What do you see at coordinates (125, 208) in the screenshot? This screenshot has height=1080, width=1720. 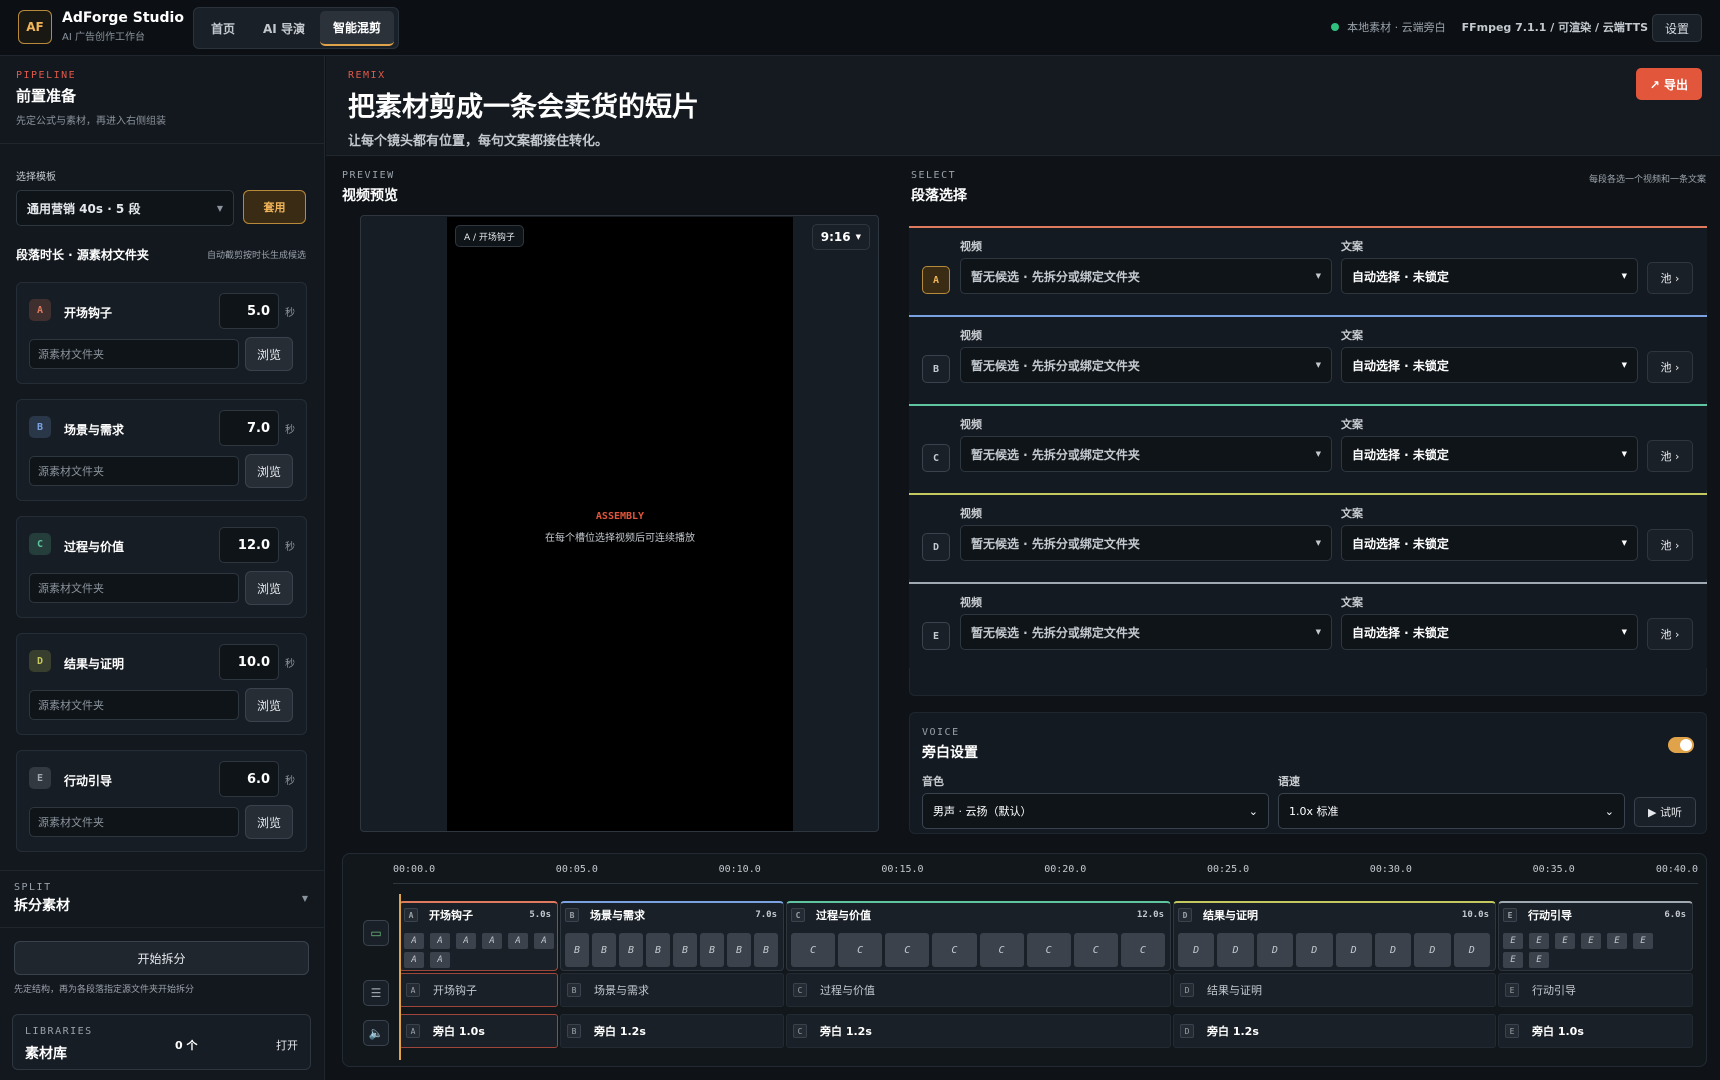 I see `template-select: 通用营销 40s · 5 段 ▼` at bounding box center [125, 208].